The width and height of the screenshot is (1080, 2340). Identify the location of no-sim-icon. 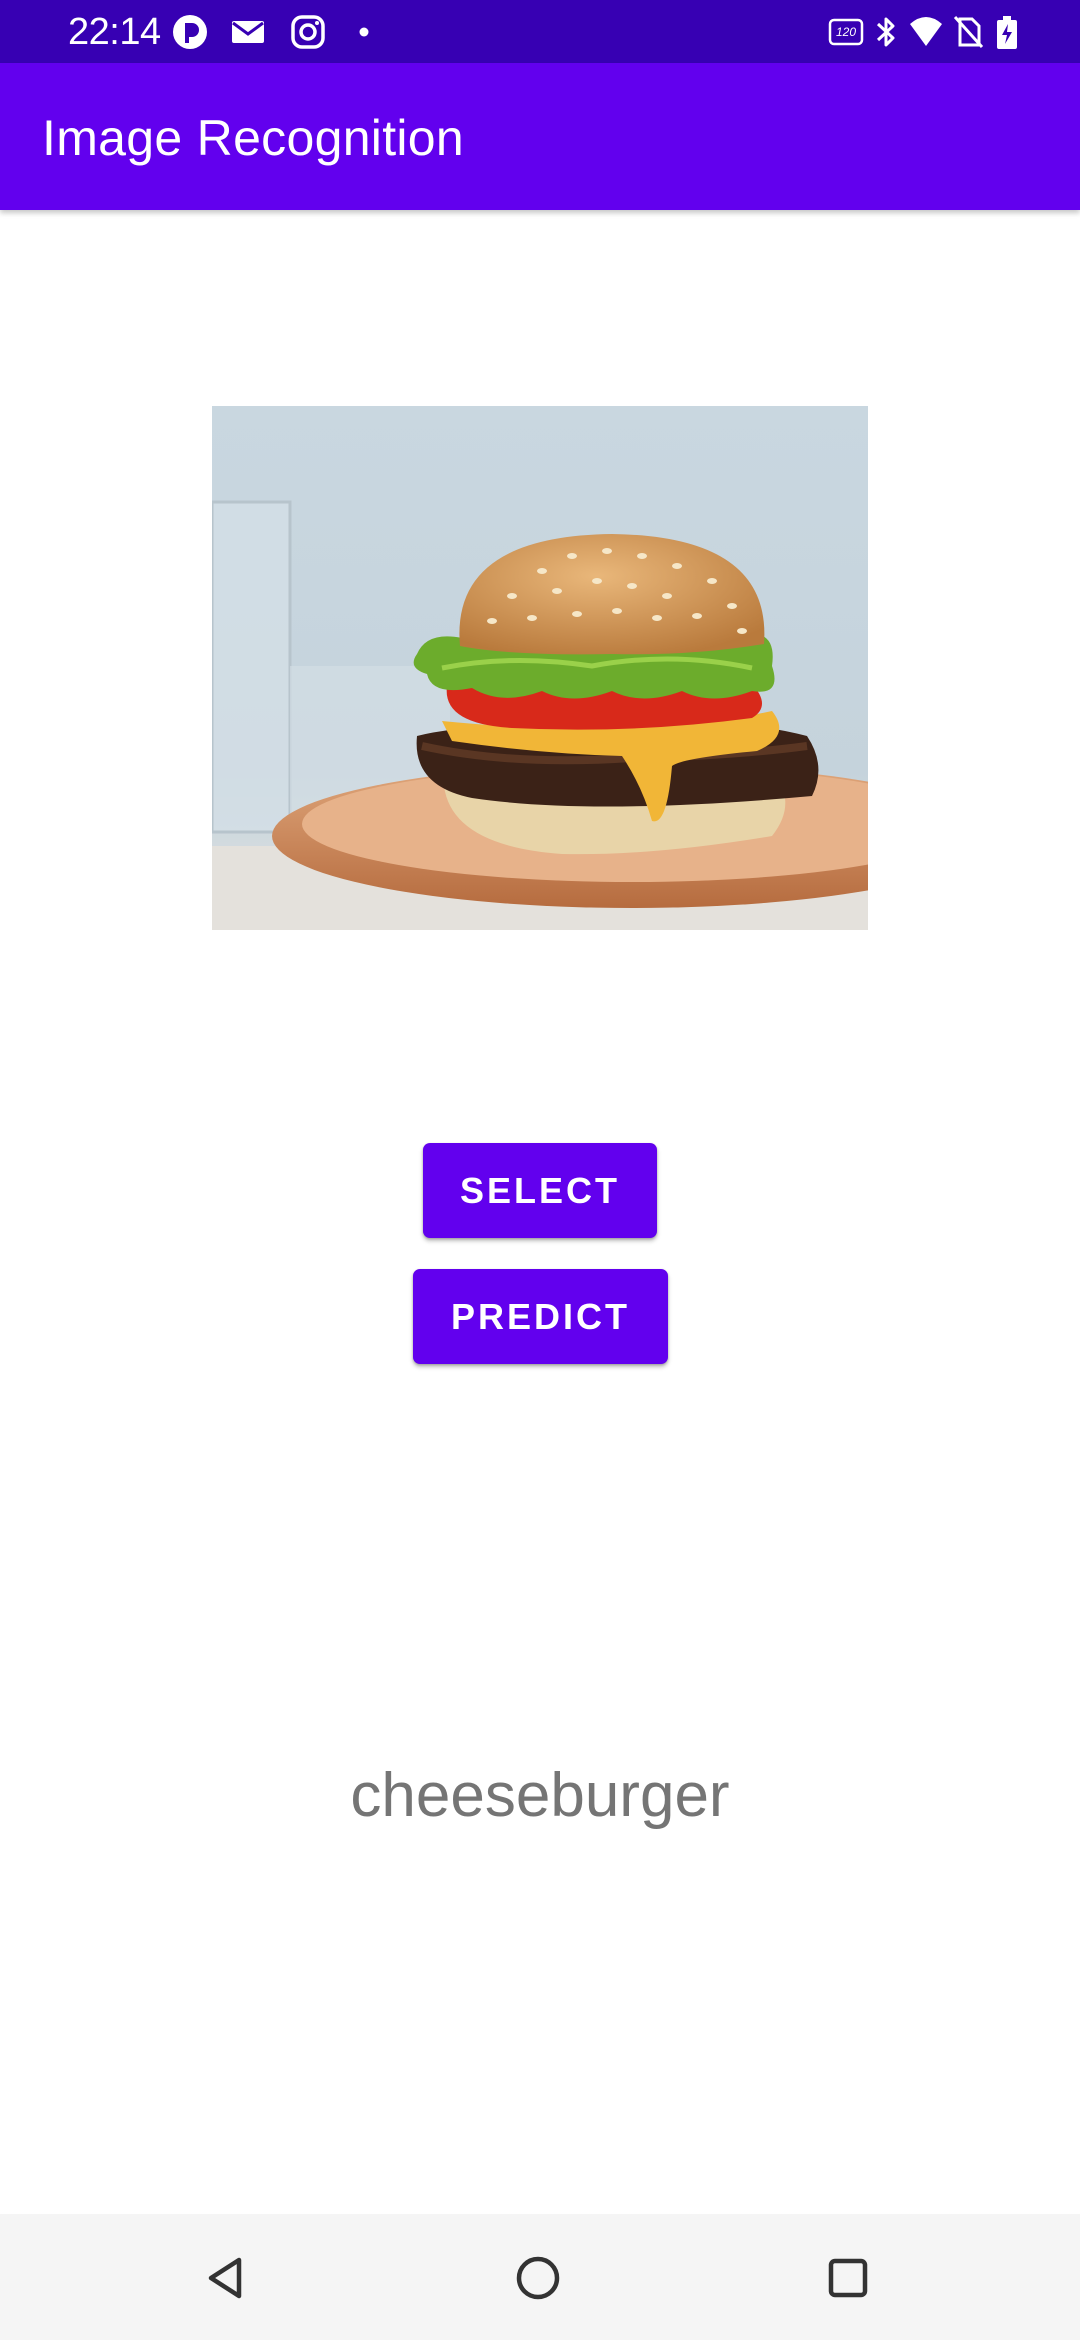
(968, 32).